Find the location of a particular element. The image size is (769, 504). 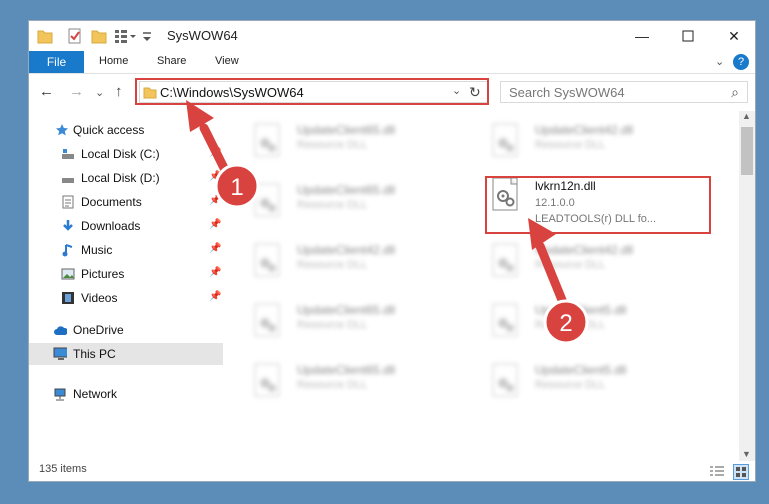

video-icon is located at coordinates (68, 298).